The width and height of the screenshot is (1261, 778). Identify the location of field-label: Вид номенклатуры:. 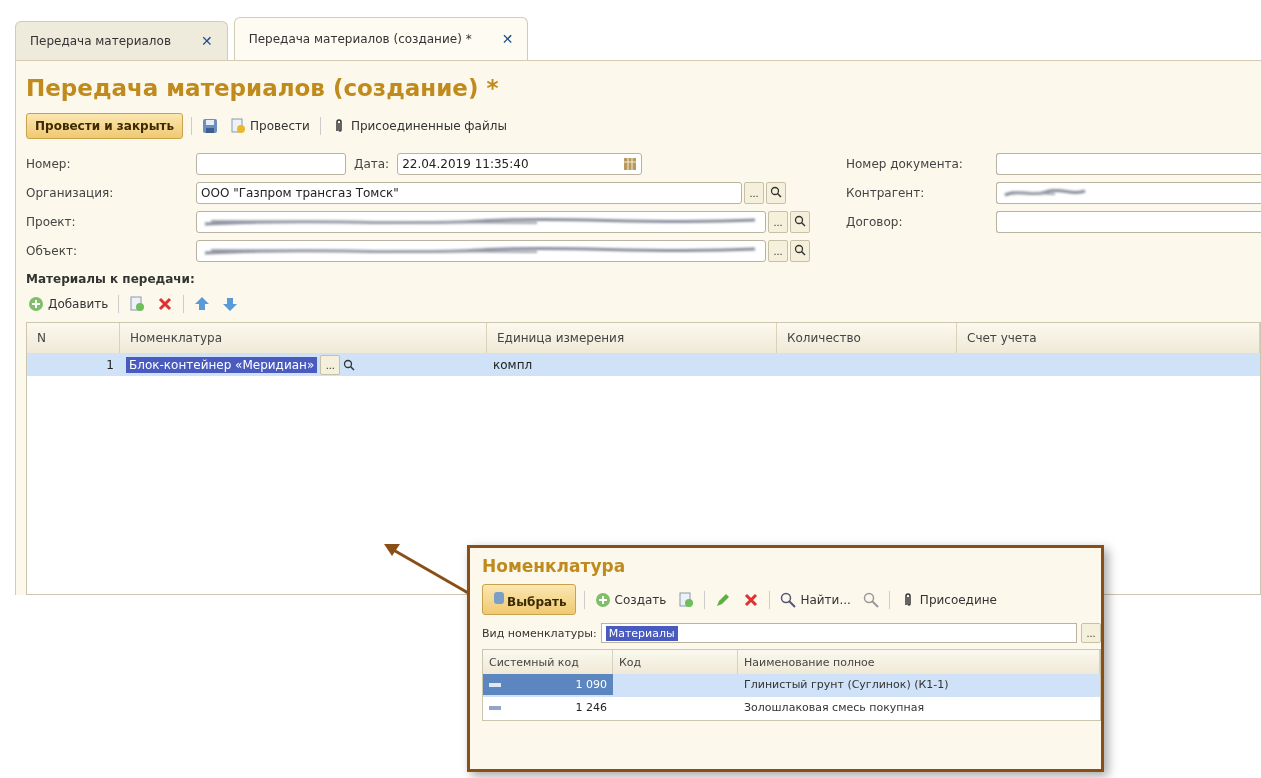
(539, 633).